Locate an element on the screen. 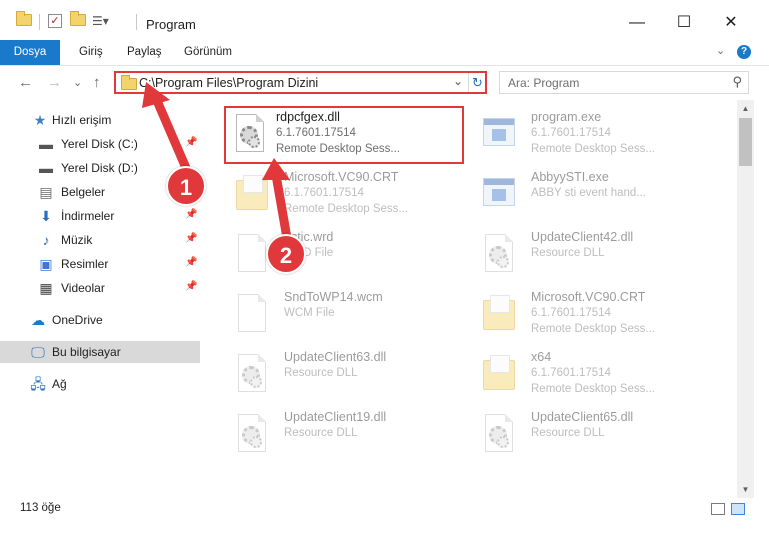  file-tile-updateclient63: UpdateClient63.dll Resource DLL is located at coordinates (348, 376).